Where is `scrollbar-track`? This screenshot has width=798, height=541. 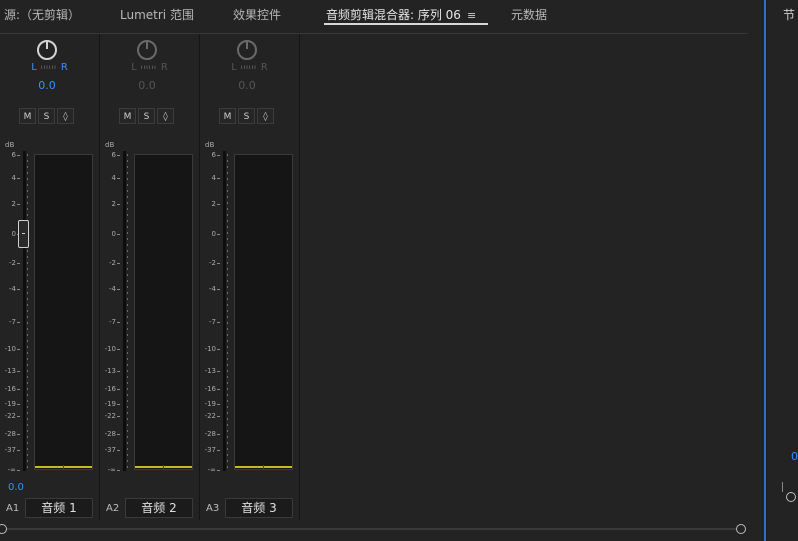 scrollbar-track is located at coordinates (373, 529).